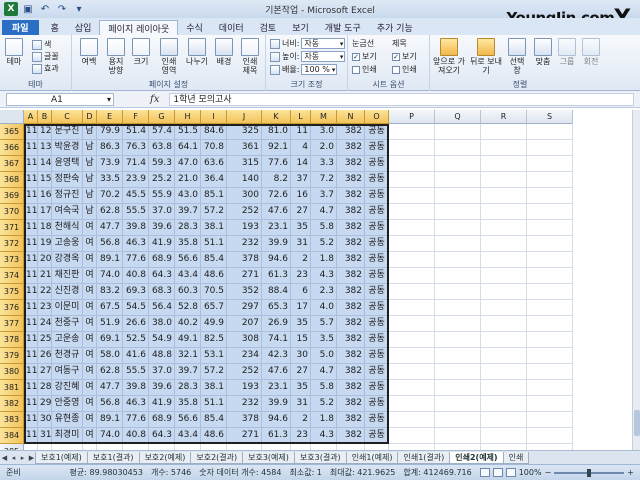 This screenshot has width=640, height=480. Describe the element at coordinates (276, 420) in the screenshot. I see `cell-k: 94.6` at that location.